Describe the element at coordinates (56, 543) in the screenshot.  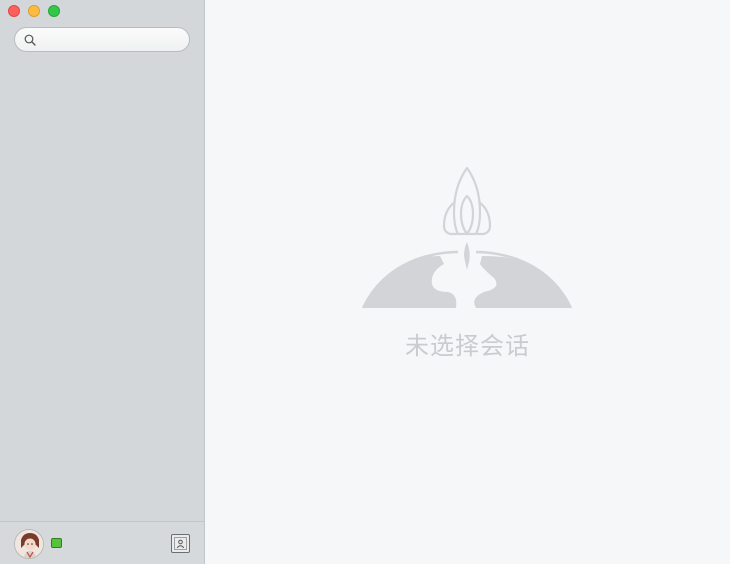
I see `online-status-badge` at that location.